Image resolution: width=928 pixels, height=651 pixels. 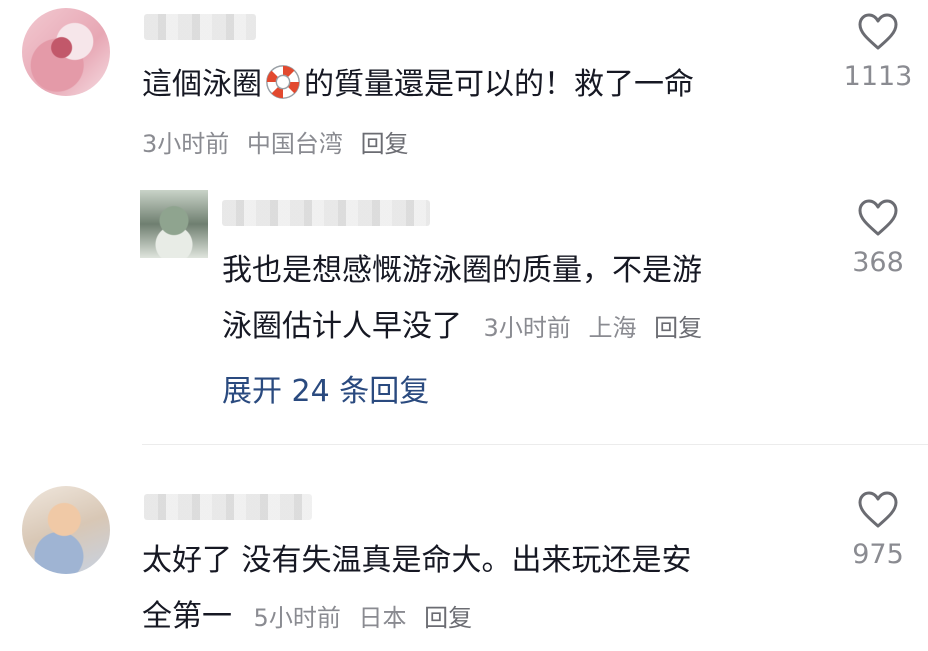 I want to click on location: 上海, so click(x=612, y=328).